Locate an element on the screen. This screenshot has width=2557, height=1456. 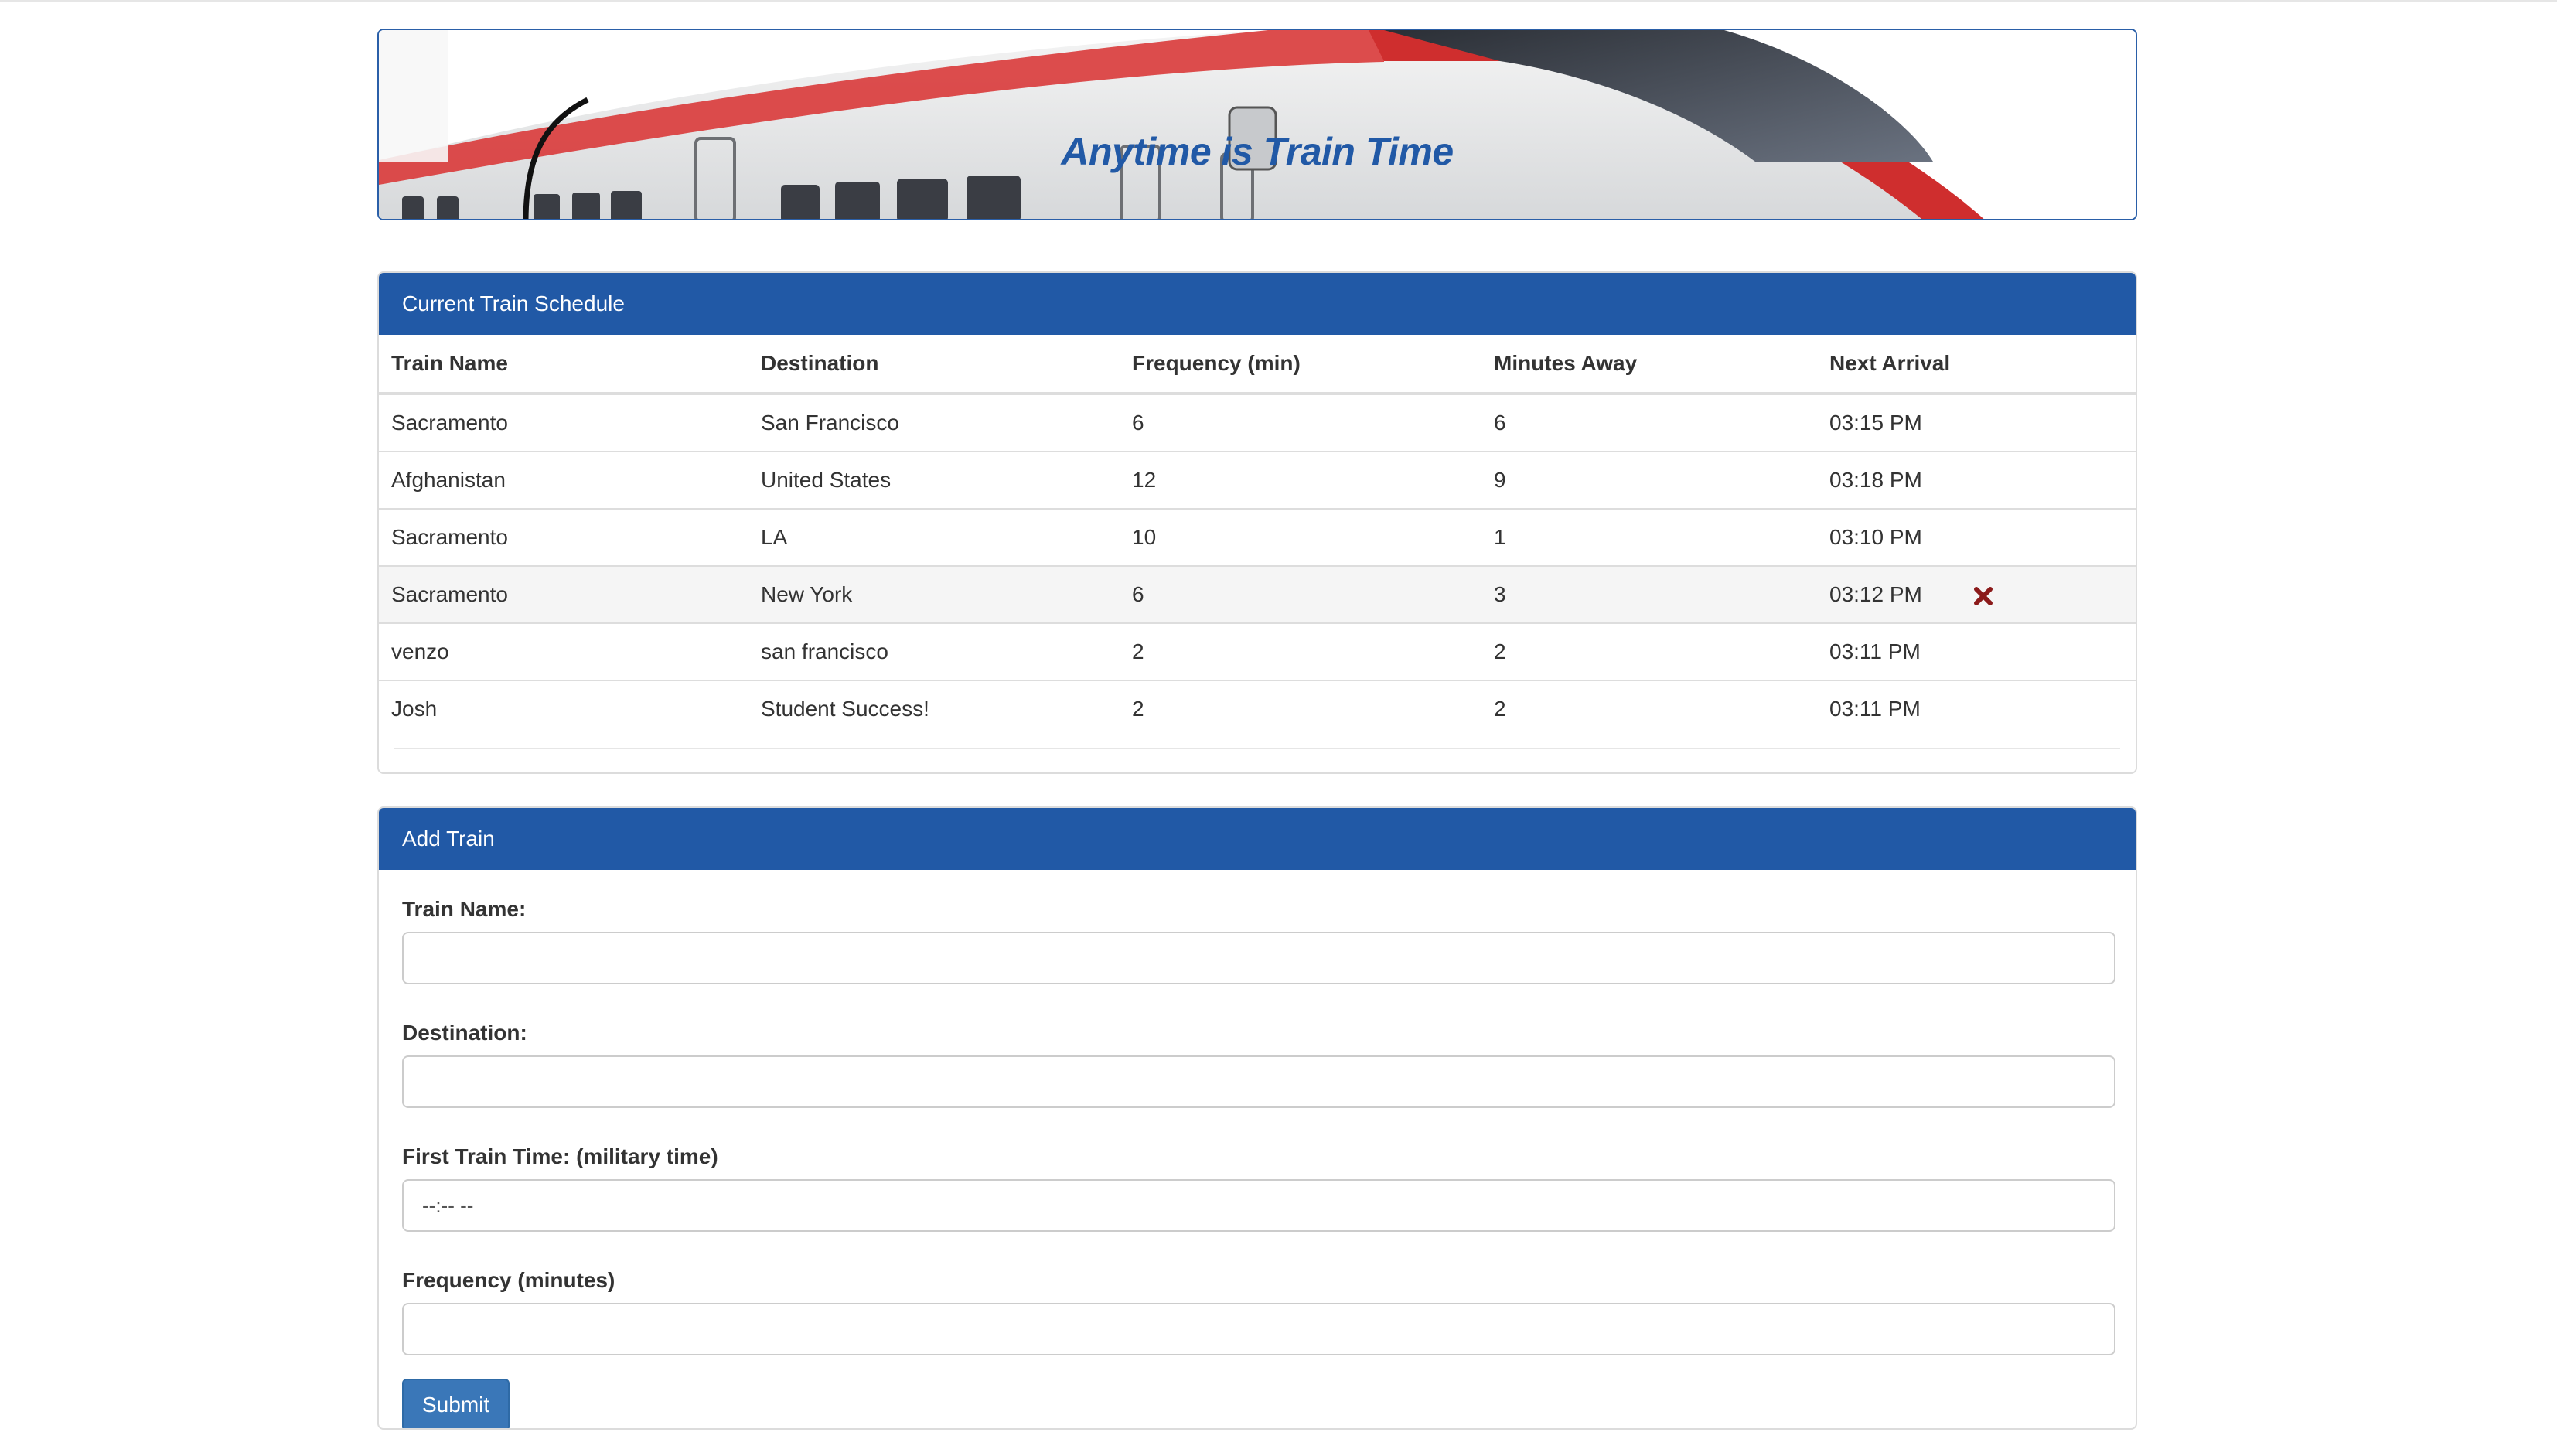
first-train-time-label: First Train Time: (military time) is located at coordinates (560, 1156).